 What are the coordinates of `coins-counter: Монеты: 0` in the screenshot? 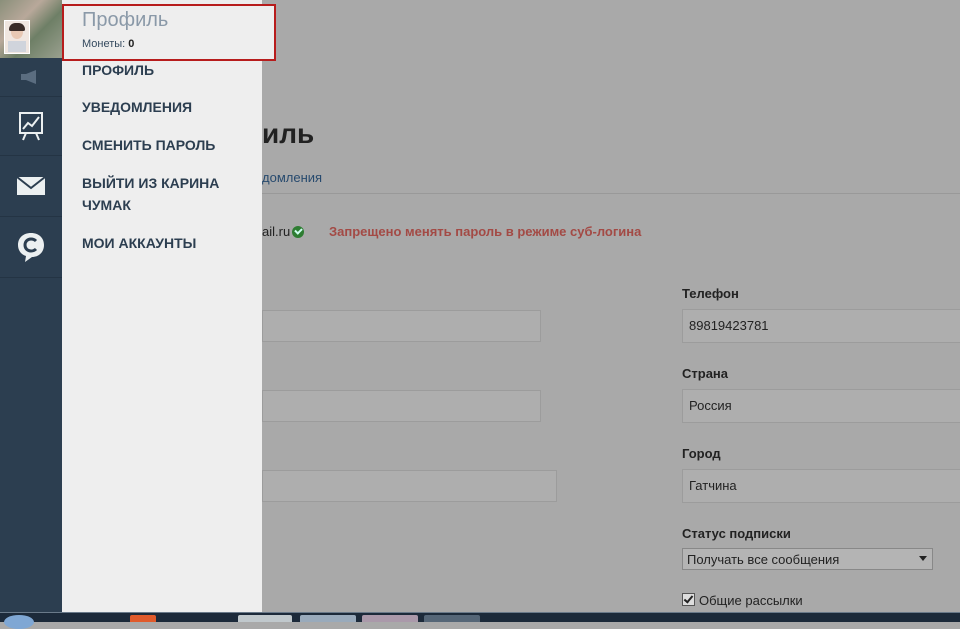 It's located at (108, 44).